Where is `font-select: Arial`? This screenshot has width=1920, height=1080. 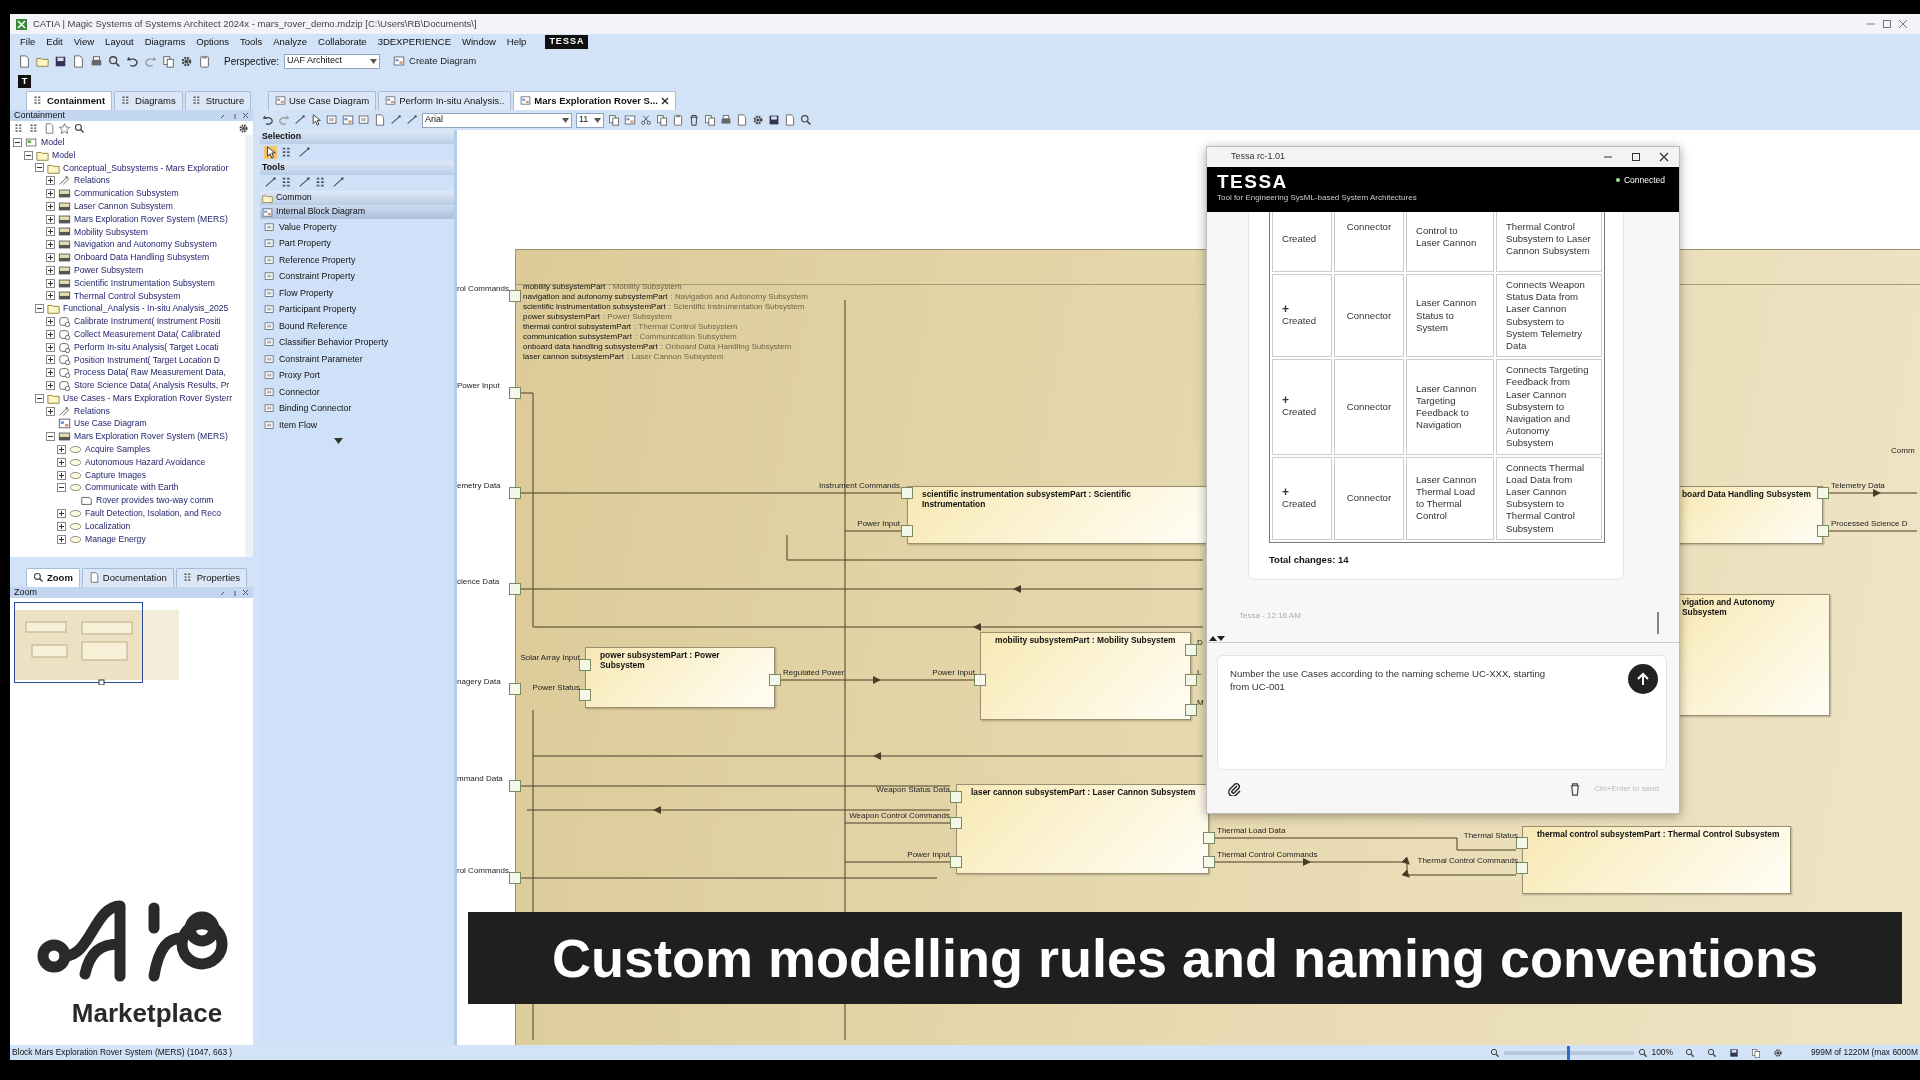
font-select: Arial is located at coordinates (497, 120).